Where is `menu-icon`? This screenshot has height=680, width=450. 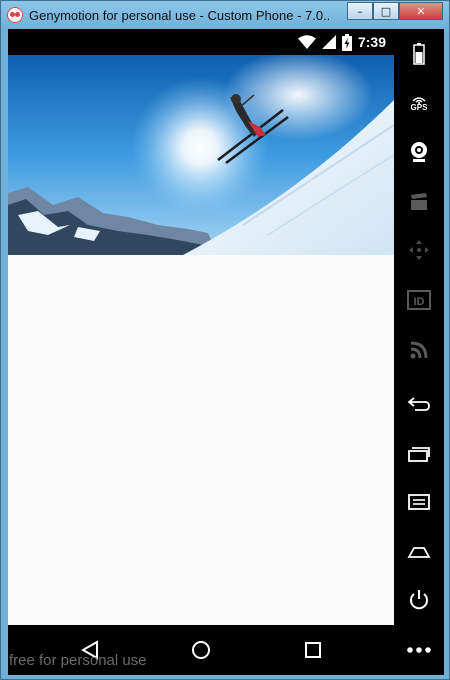
menu-icon is located at coordinates (419, 502).